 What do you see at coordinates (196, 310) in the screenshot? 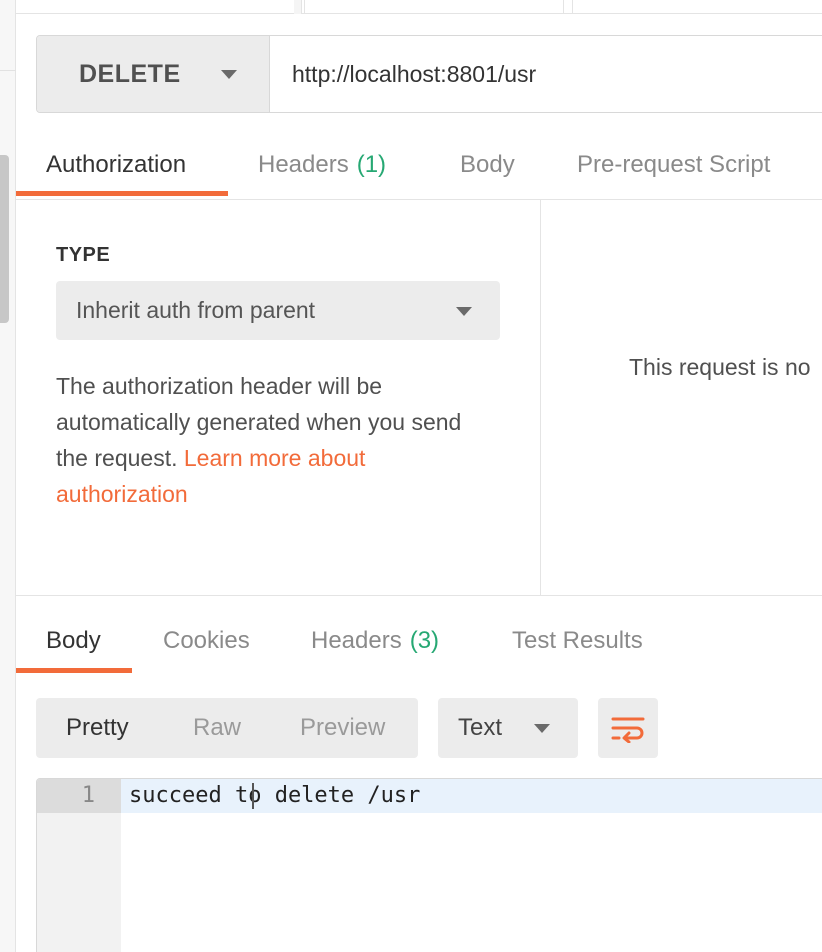
I see `auth-type-value: Inherit auth from parent` at bounding box center [196, 310].